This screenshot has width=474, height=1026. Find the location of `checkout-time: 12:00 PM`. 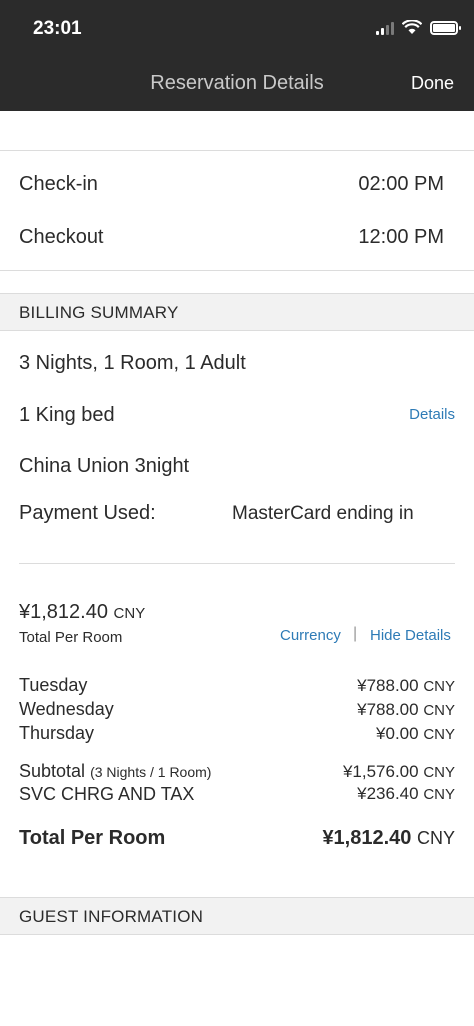

checkout-time: 12:00 PM is located at coordinates (401, 237).